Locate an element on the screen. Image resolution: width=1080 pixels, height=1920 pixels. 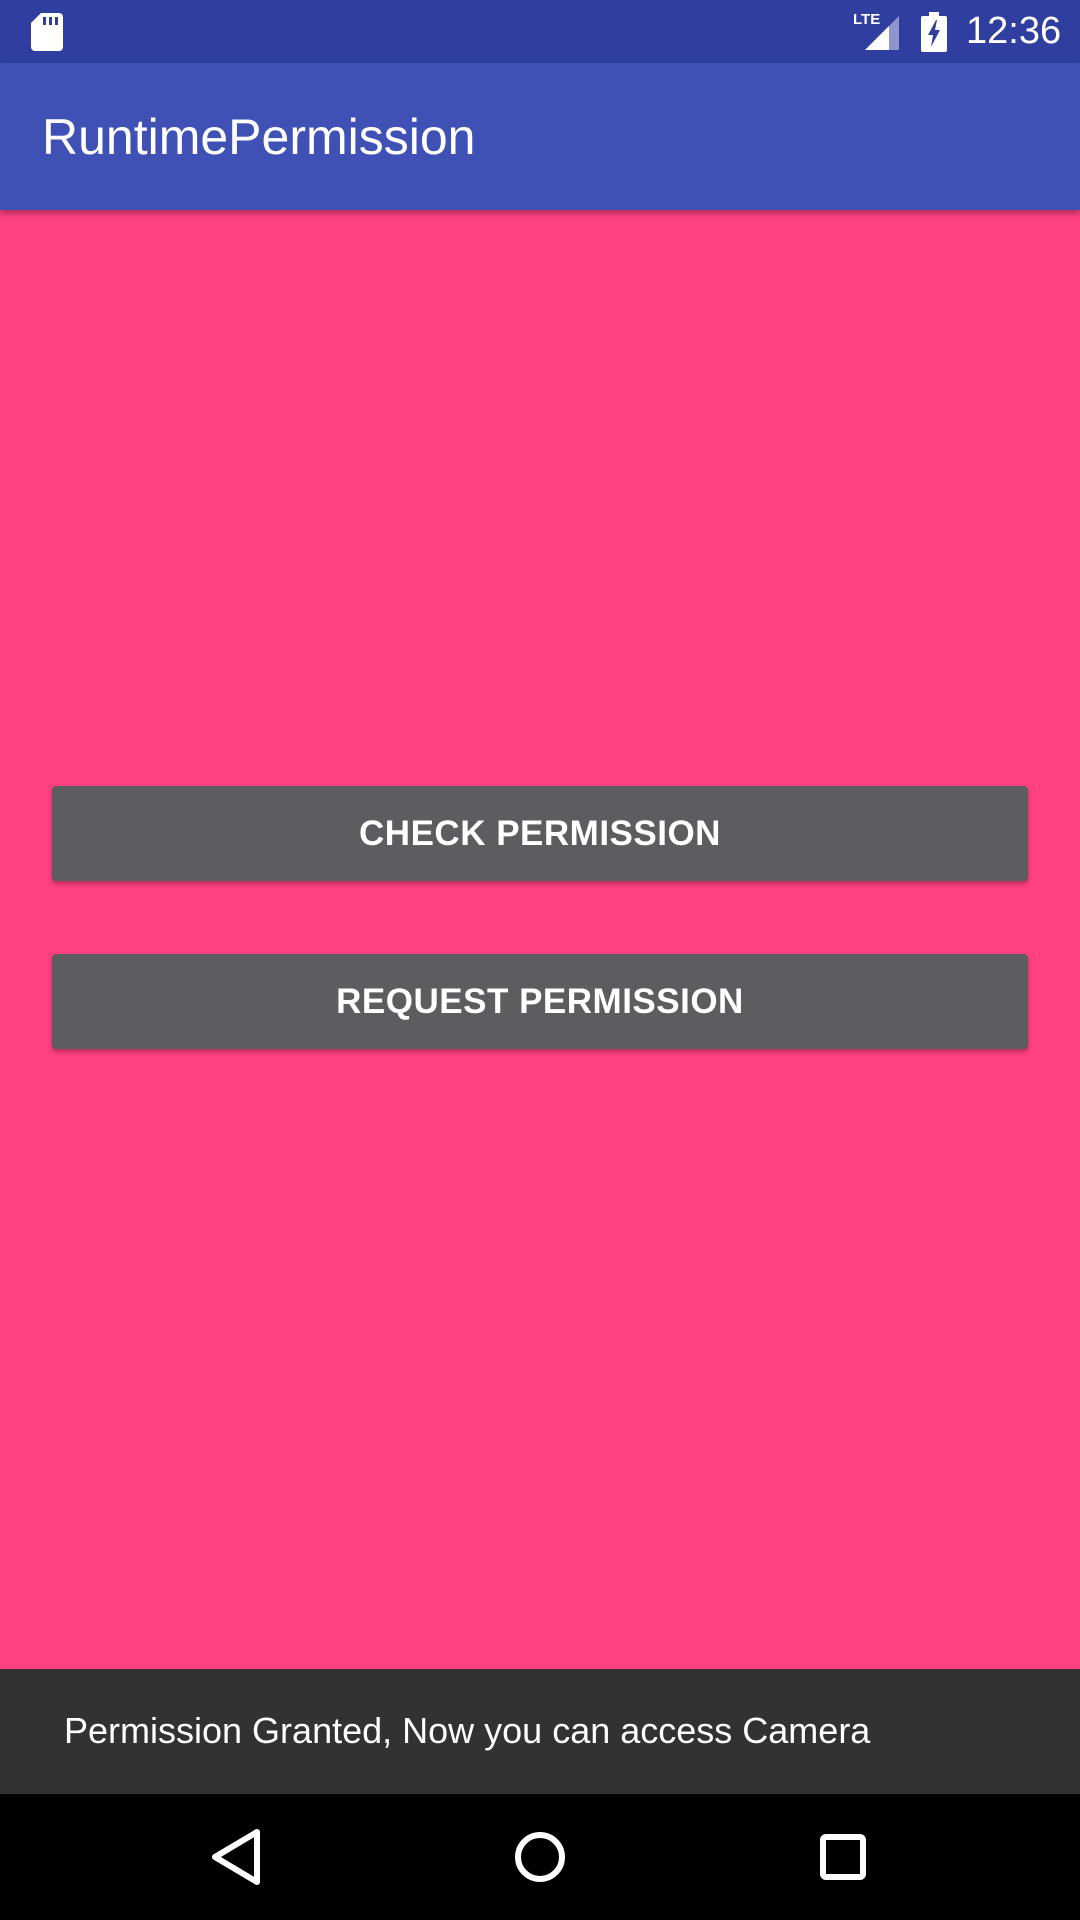
sd-card-icon is located at coordinates (47, 32).